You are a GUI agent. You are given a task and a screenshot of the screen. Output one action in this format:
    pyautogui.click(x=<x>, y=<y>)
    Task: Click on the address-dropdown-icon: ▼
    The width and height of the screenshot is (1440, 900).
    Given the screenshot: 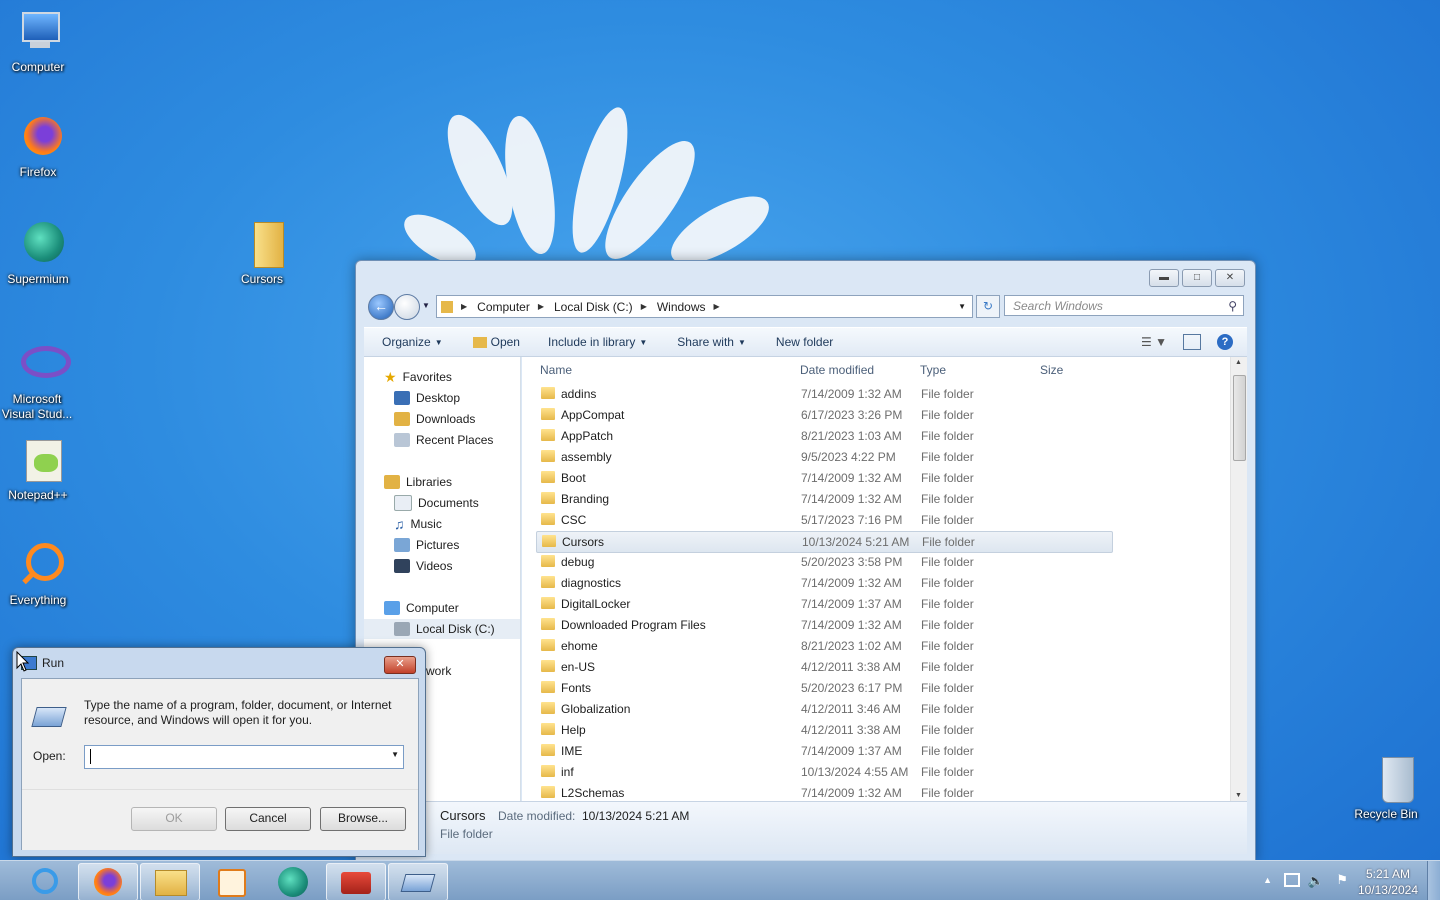 What is the action you would take?
    pyautogui.click(x=962, y=306)
    